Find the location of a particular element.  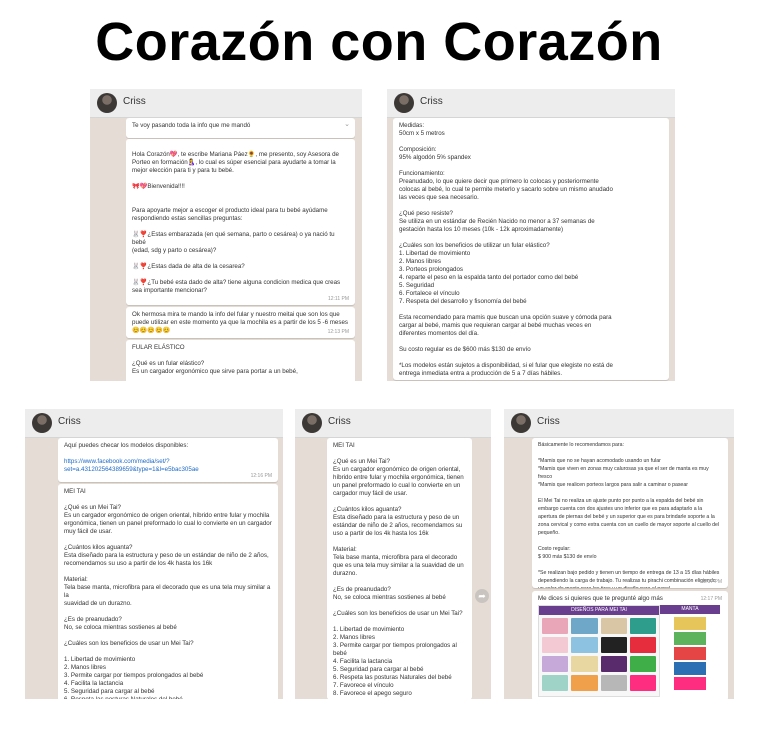

message-line: diferentes momentos del día. is located at coordinates (439, 333).